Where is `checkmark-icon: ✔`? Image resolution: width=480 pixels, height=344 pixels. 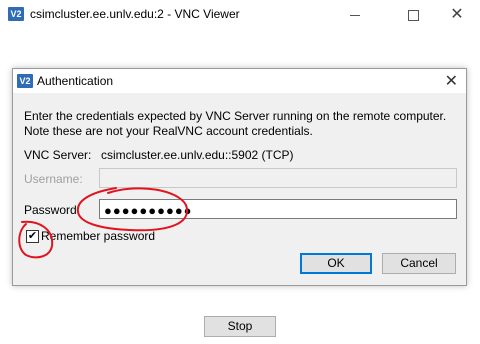
checkmark-icon: ✔ is located at coordinates (32, 236).